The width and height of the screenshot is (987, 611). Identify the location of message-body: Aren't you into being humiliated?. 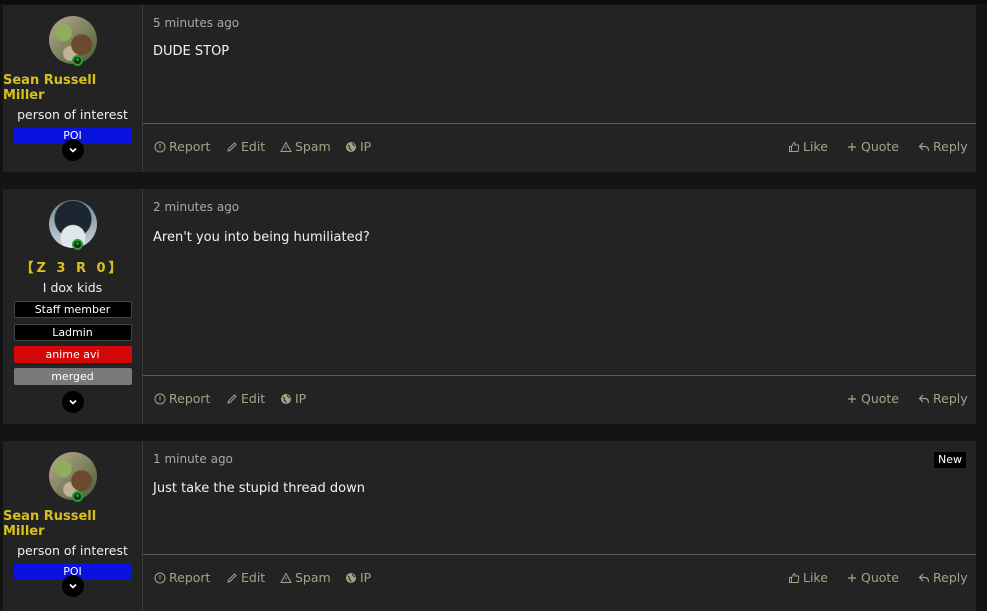
(261, 237).